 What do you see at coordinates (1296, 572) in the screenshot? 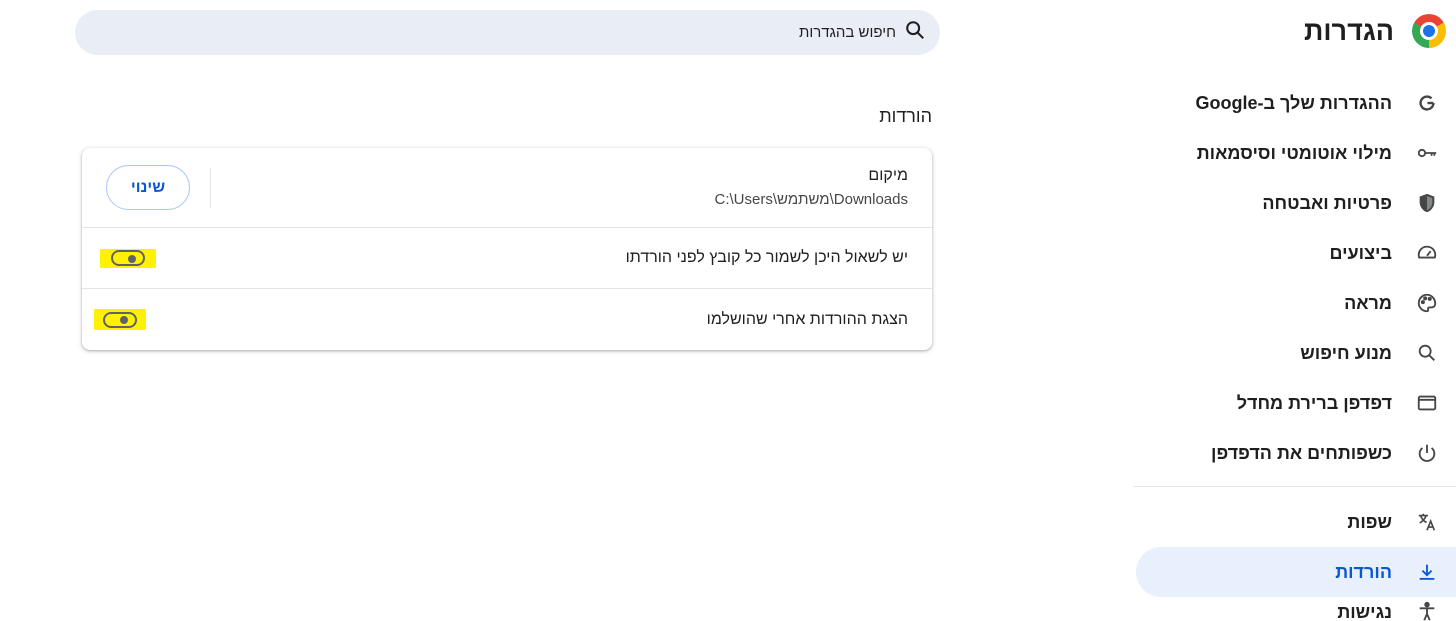
I see `sidebar-item-downloads: הורדות` at bounding box center [1296, 572].